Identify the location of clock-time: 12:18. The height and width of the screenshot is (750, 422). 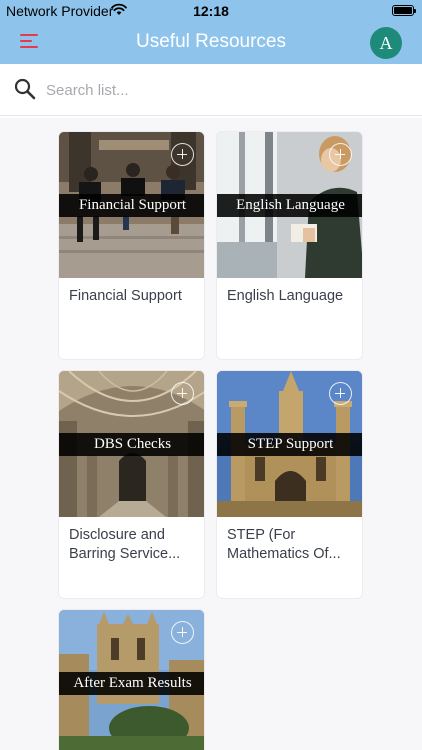
(211, 11).